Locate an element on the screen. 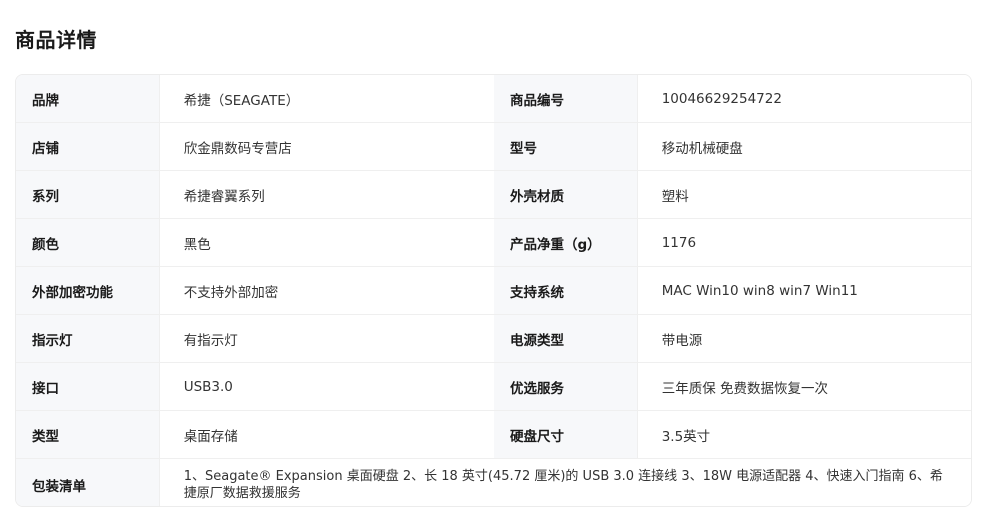 This screenshot has height=515, width=990. spec-key: 接口 is located at coordinates (87, 386).